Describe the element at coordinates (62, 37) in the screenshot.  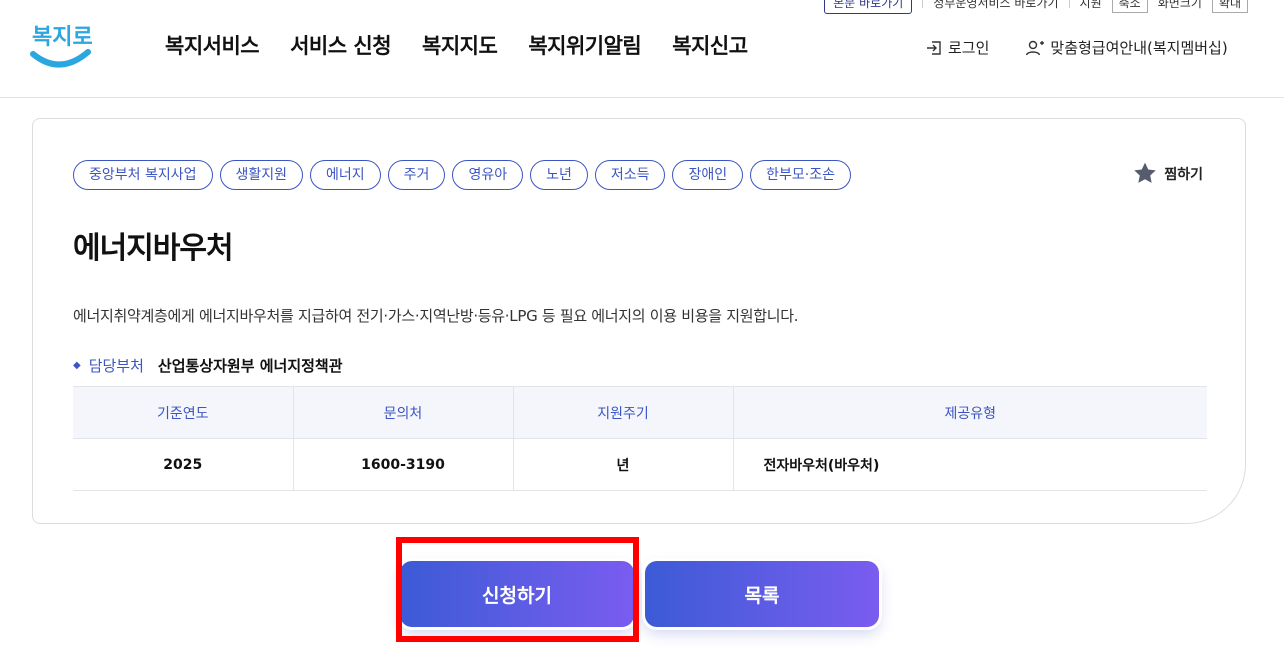
I see `svg-text: 복지로` at that location.